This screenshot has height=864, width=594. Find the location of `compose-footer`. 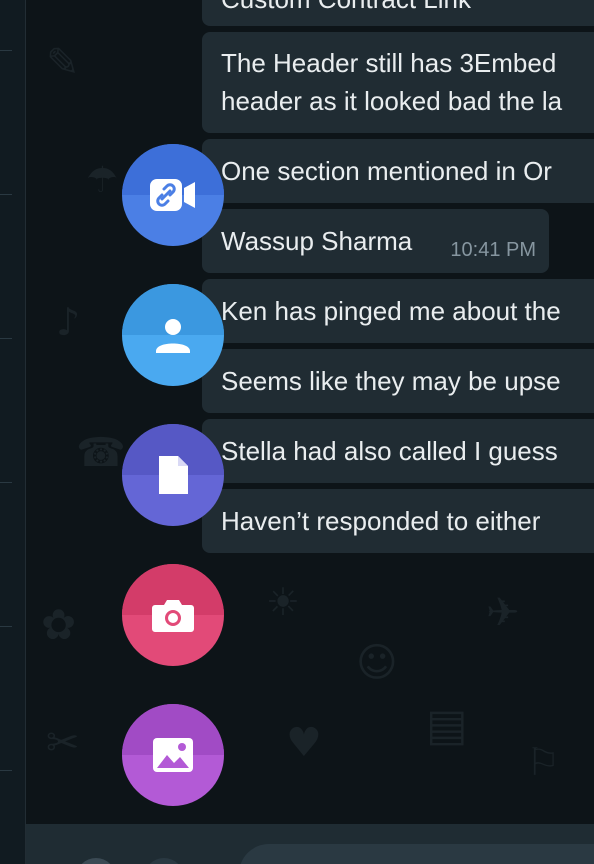

compose-footer is located at coordinates (310, 844).